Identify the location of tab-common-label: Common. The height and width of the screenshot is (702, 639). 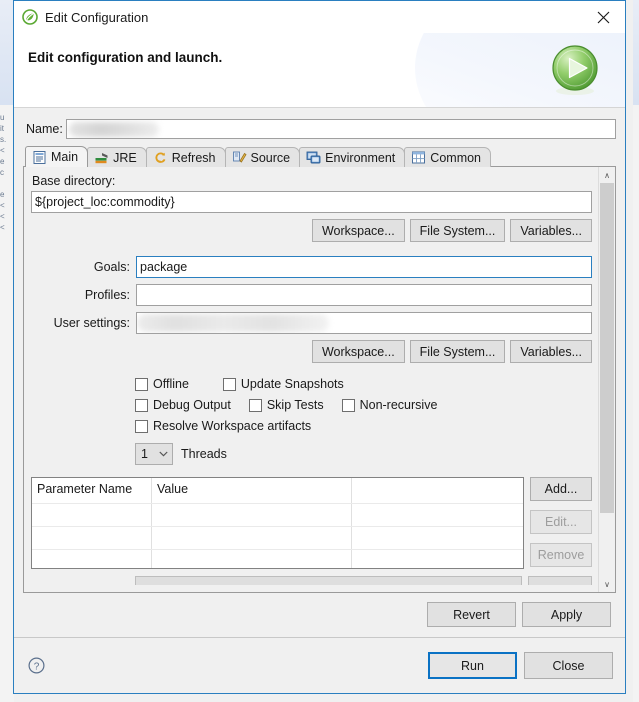
(456, 157).